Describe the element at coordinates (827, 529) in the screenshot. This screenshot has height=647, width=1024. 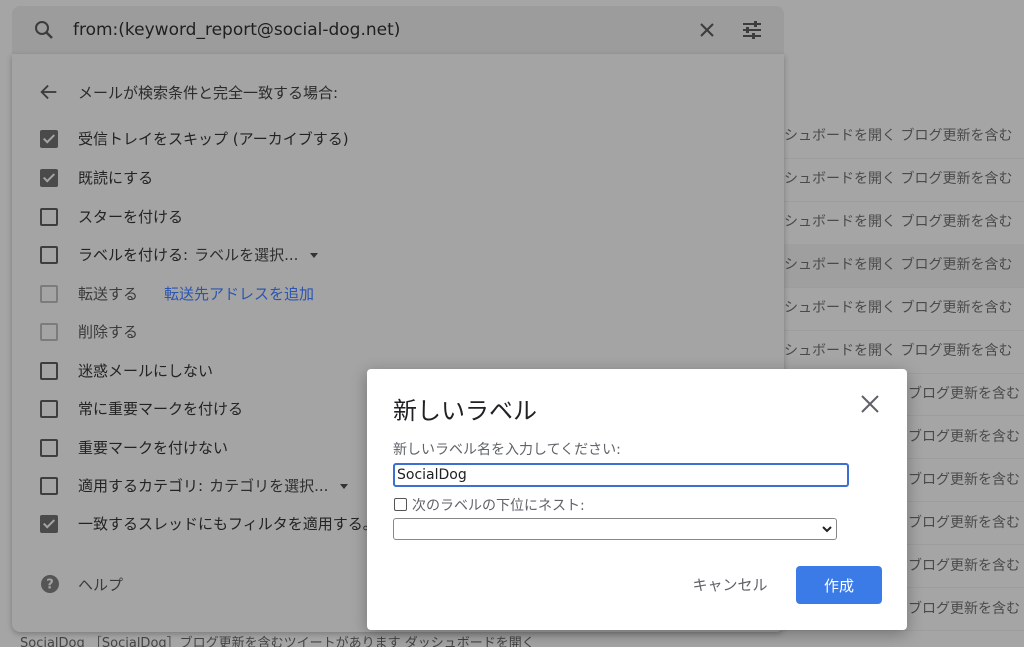
I see `chevron-down-icon` at that location.